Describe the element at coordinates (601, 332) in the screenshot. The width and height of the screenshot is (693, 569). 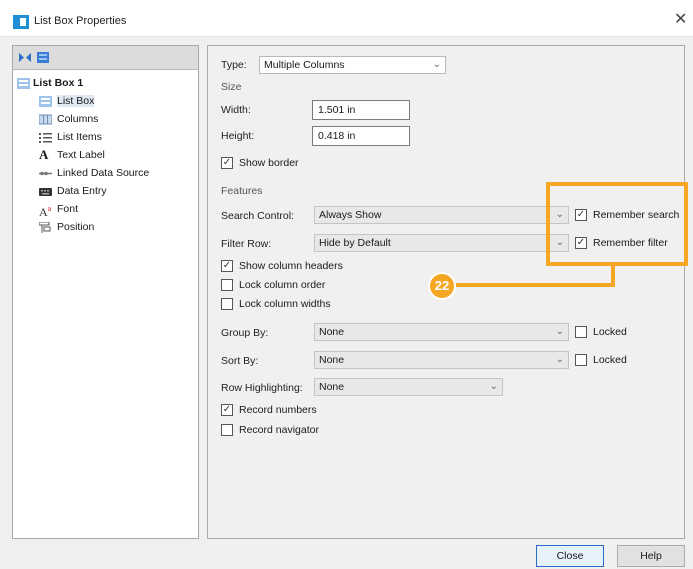
I see `group-locked-checkbox: Locked` at that location.